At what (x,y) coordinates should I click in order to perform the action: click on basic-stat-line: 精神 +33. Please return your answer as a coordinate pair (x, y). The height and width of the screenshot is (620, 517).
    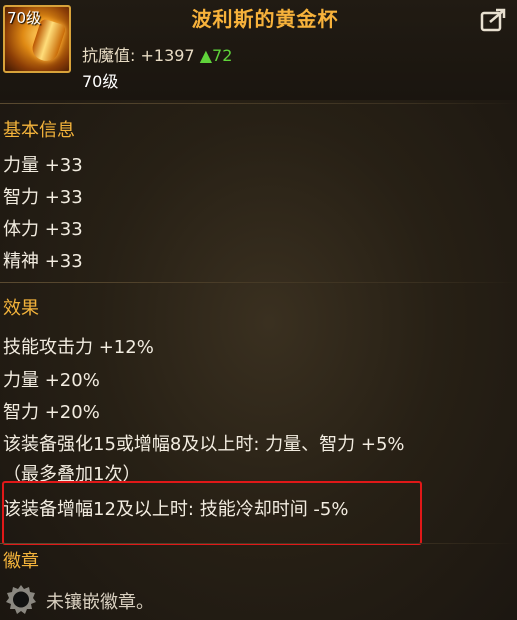
    Looking at the image, I should click on (43, 261).